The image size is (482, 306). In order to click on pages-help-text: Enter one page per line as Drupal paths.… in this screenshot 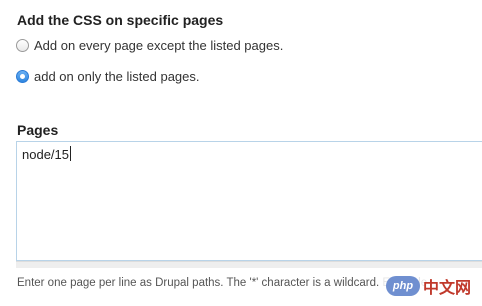, I will do `click(222, 283)`.